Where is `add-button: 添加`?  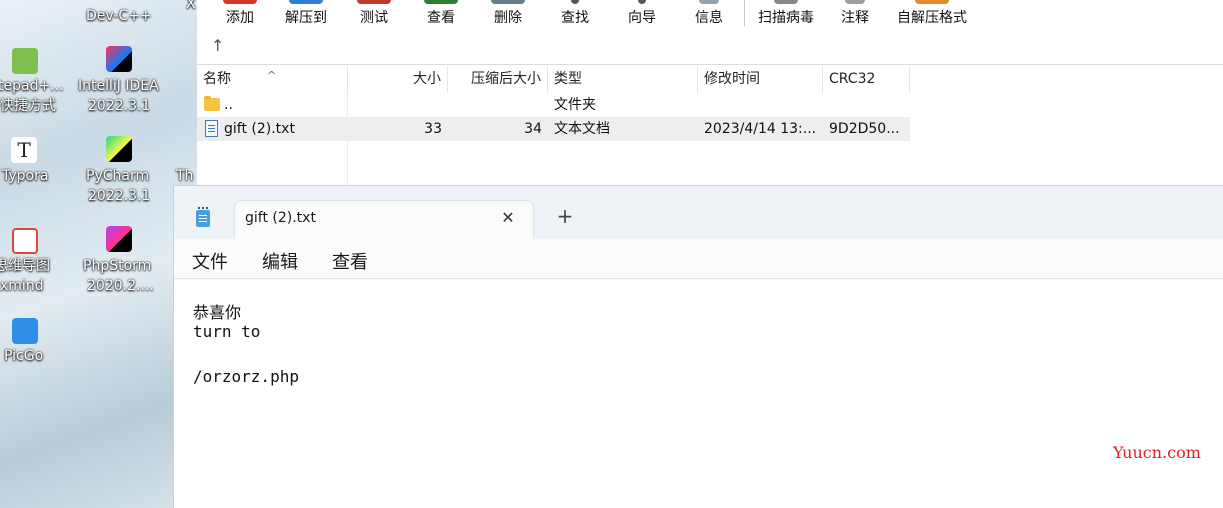 add-button: 添加 is located at coordinates (240, 15).